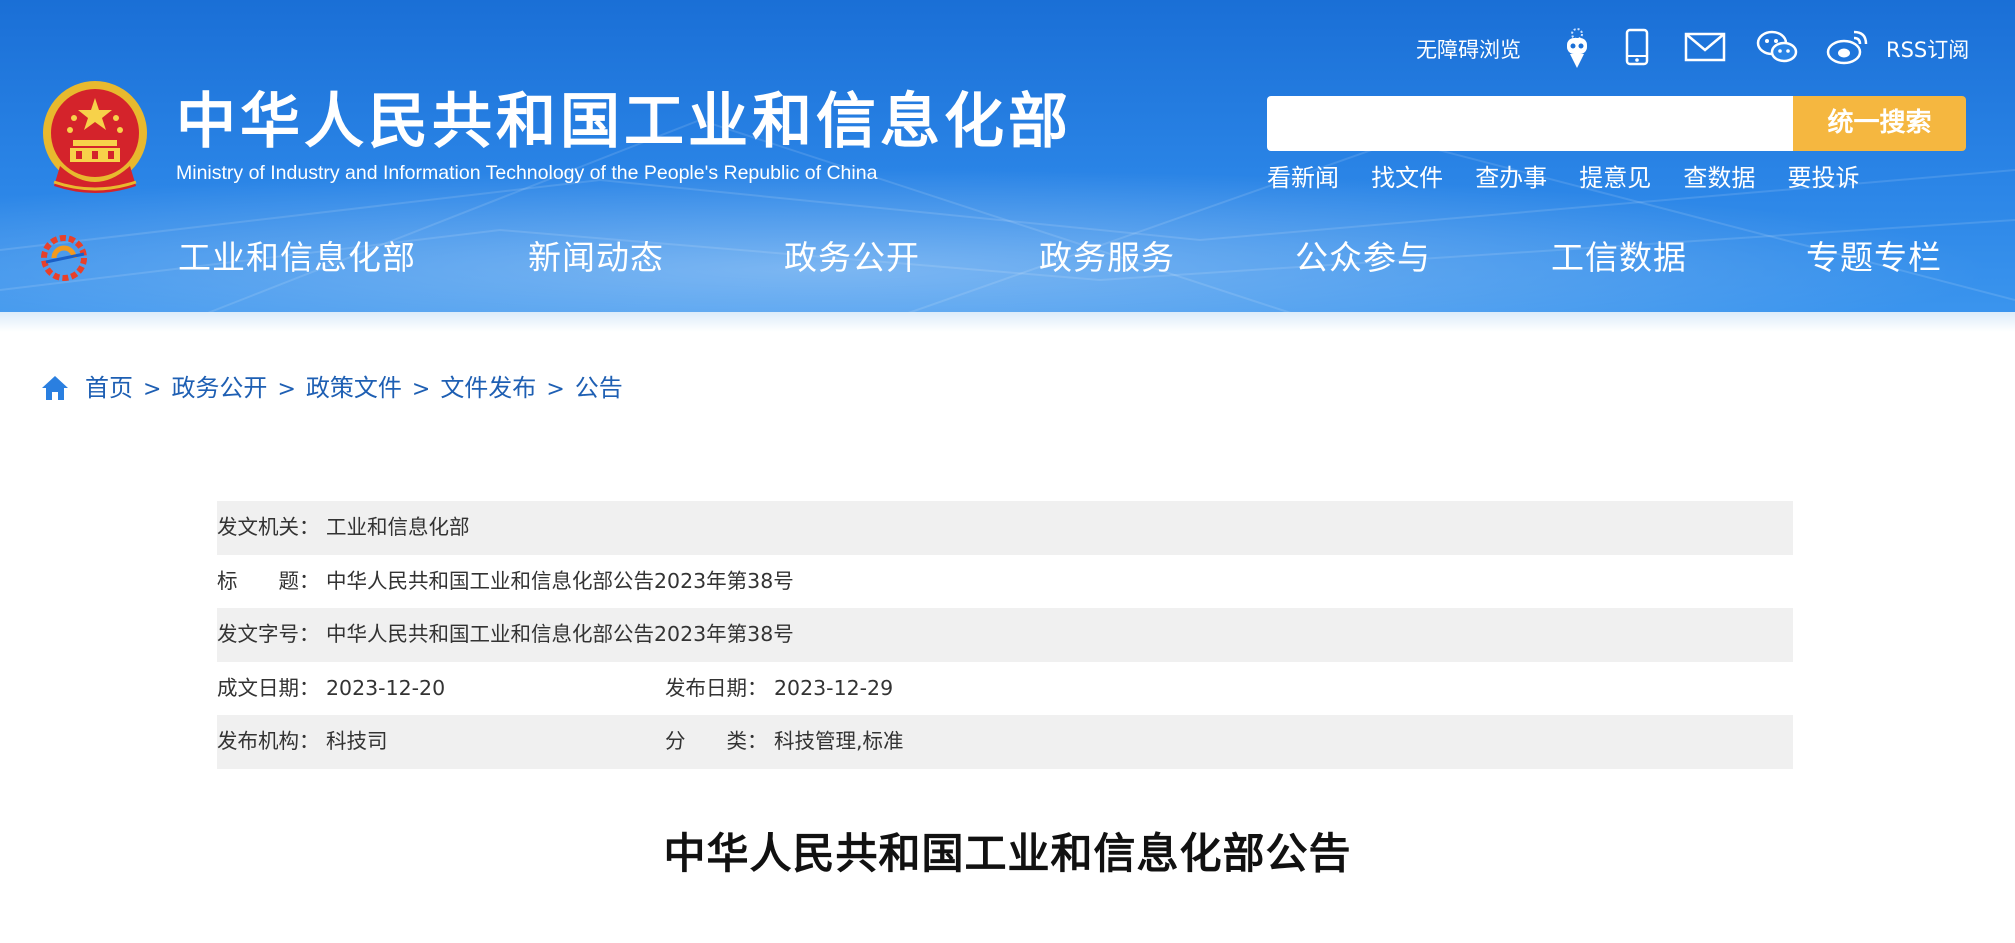 Image resolution: width=2015 pixels, height=943 pixels. Describe the element at coordinates (268, 687) in the screenshot. I see `meta-created-label: 成文日期：` at that location.